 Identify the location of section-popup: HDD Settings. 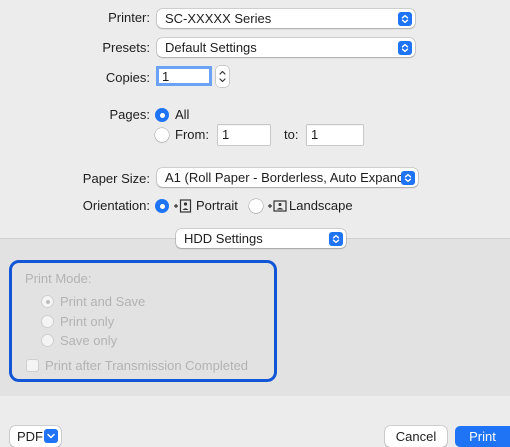
(261, 238).